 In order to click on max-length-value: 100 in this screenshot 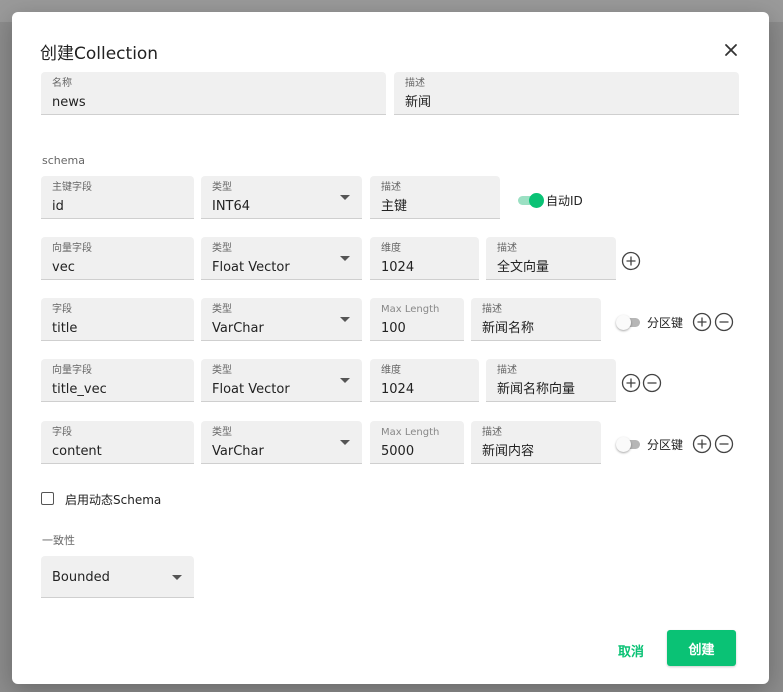, I will do `click(393, 328)`.